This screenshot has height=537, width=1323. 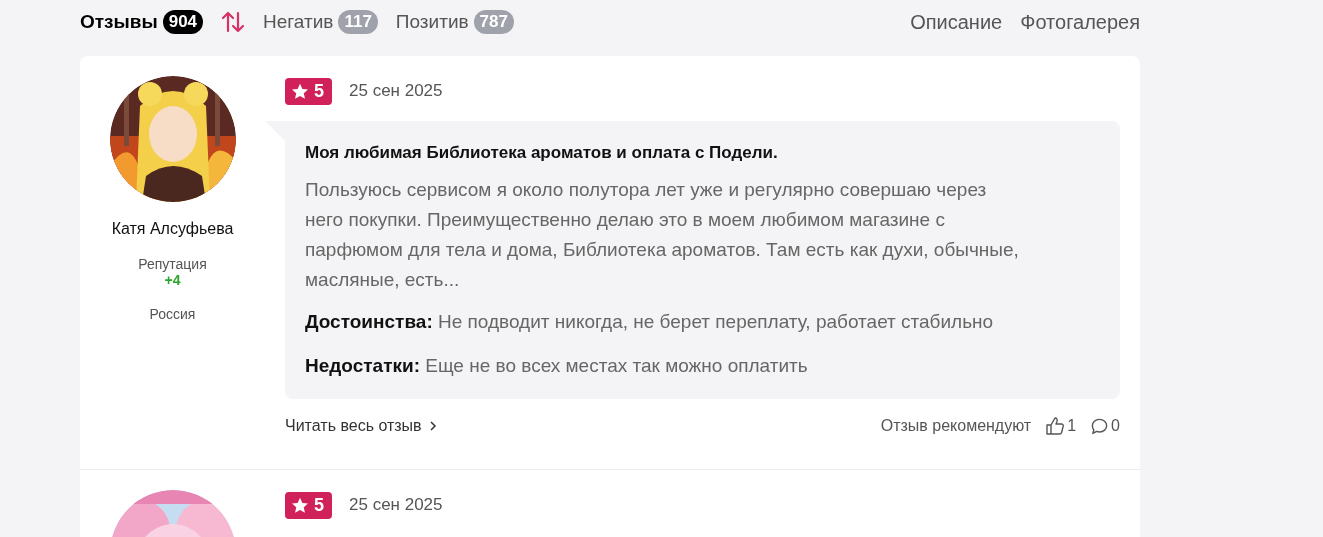 What do you see at coordinates (542, 153) in the screenshot?
I see `review-title: Моя любимая Библиотека ароматов и оплата с Подели.` at bounding box center [542, 153].